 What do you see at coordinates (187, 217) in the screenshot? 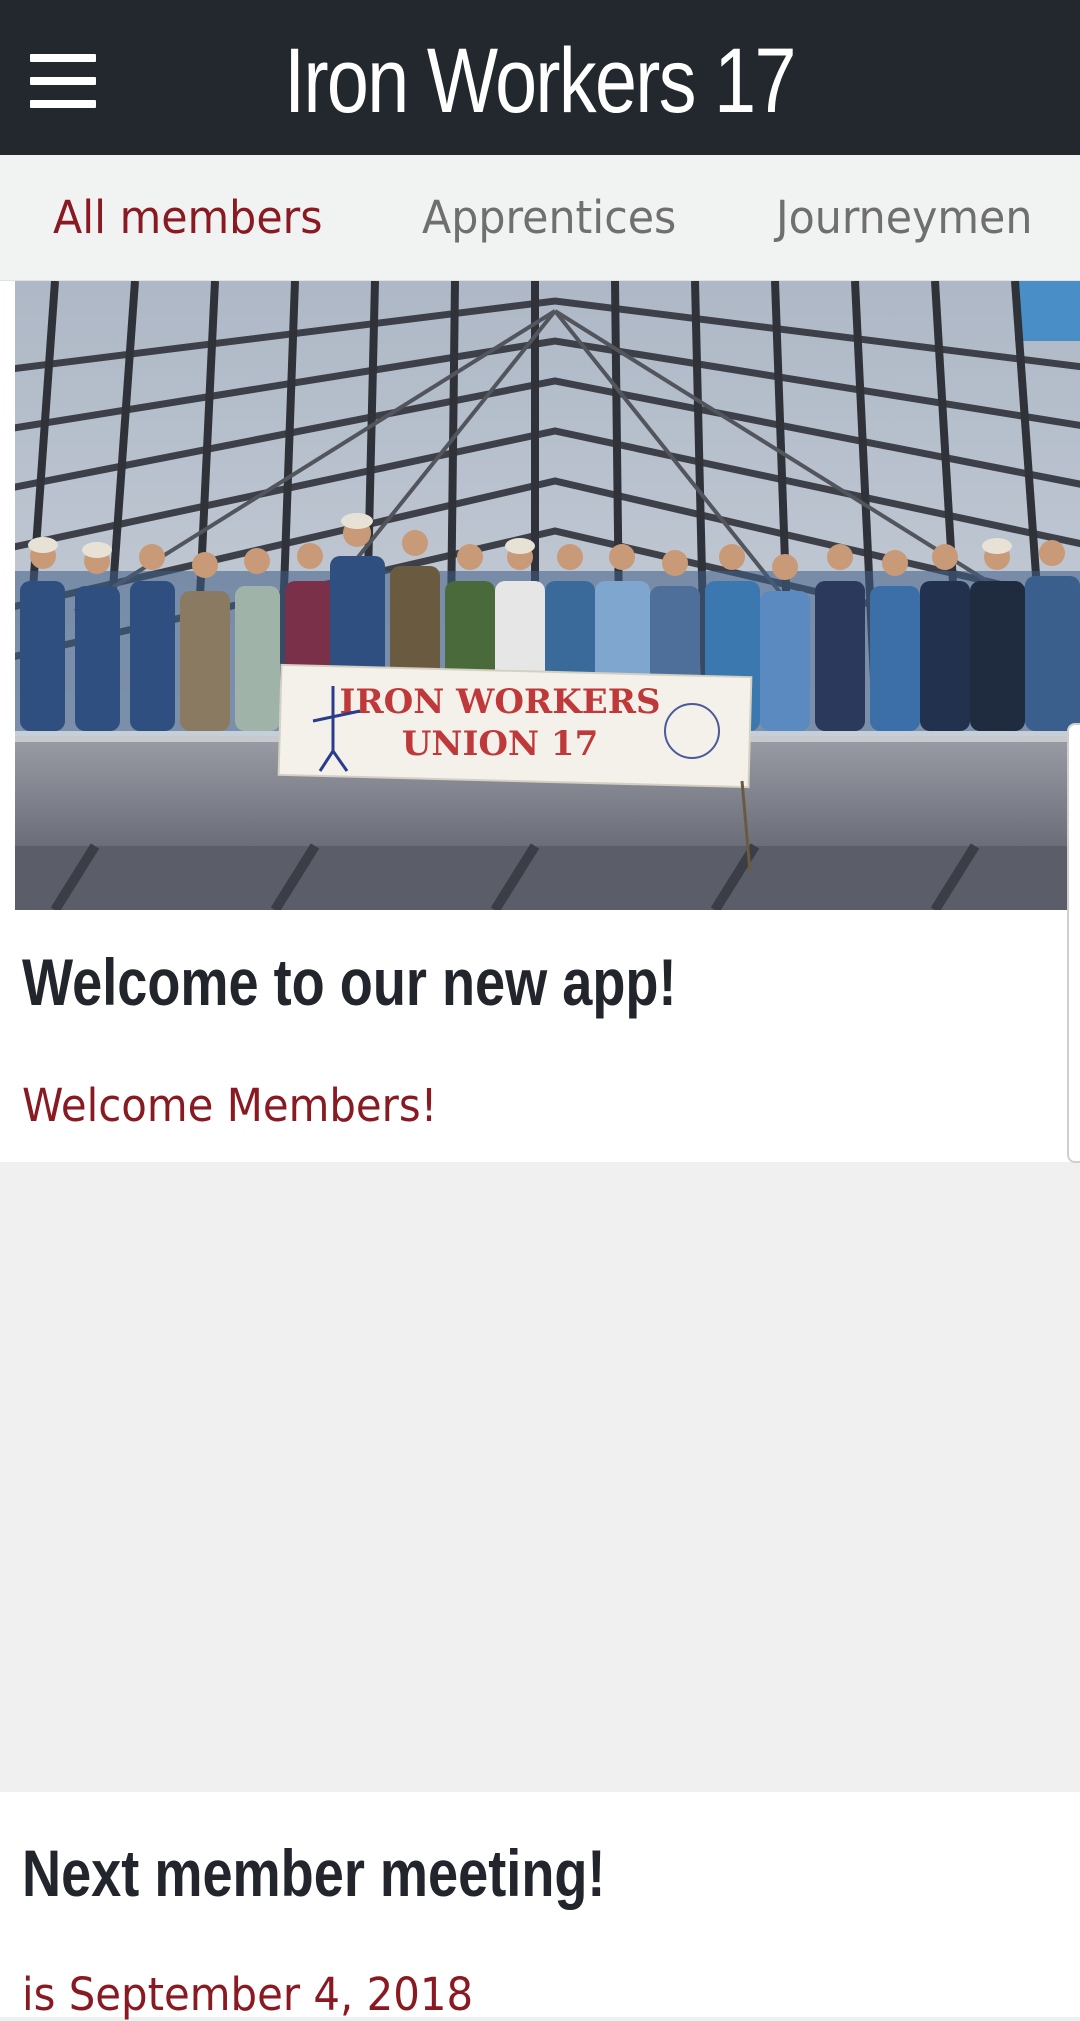
I see `tab-all-members: All members` at bounding box center [187, 217].